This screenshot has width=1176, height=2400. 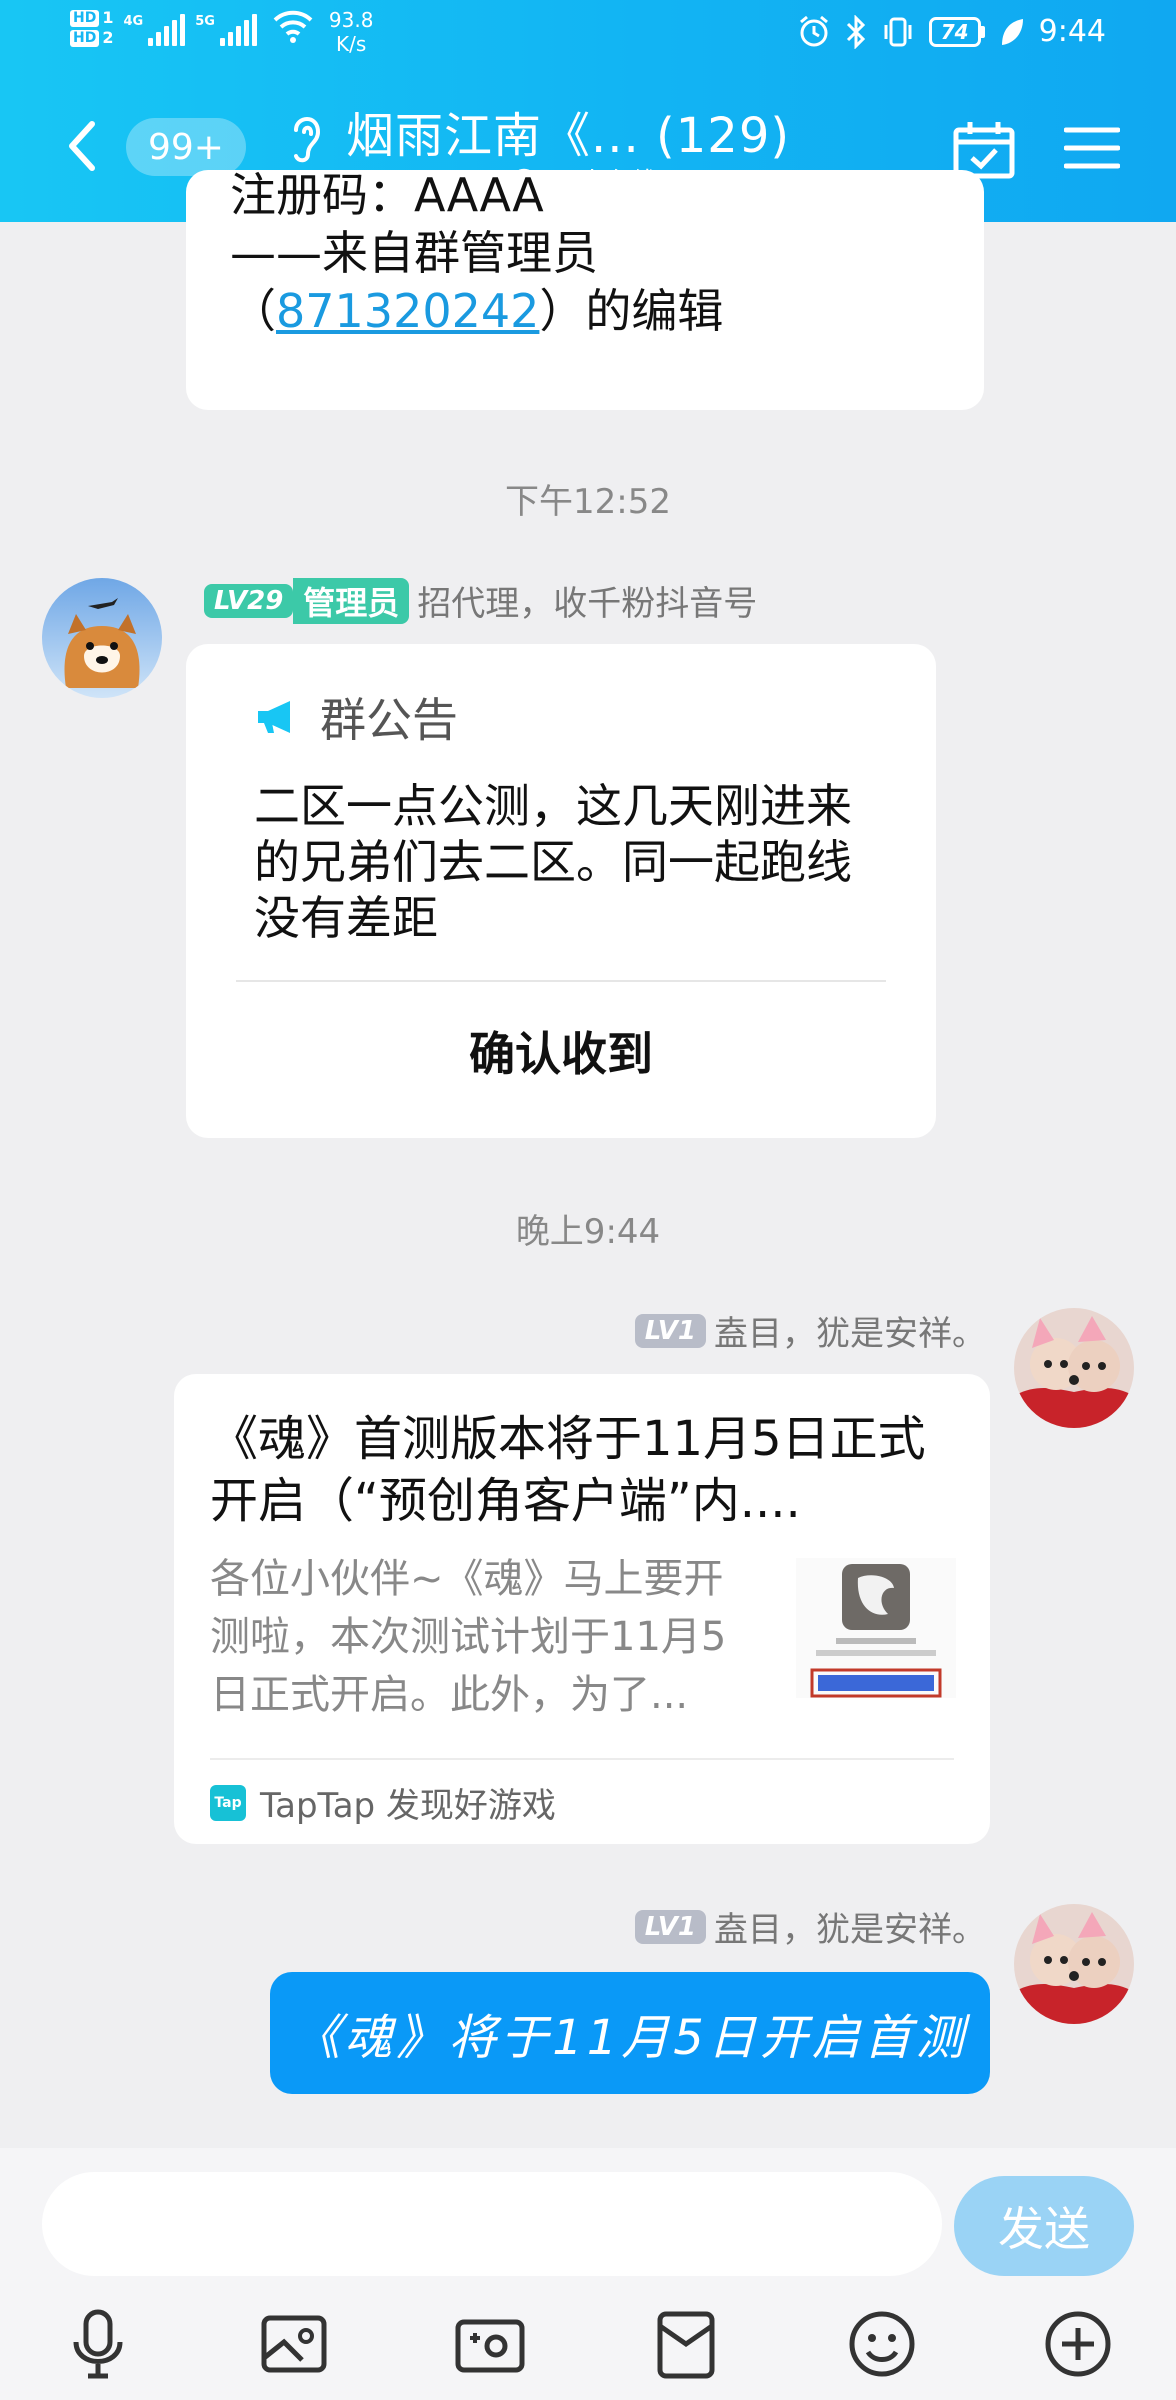 I want to click on taptap-icon: Tap, so click(x=228, y=1802).